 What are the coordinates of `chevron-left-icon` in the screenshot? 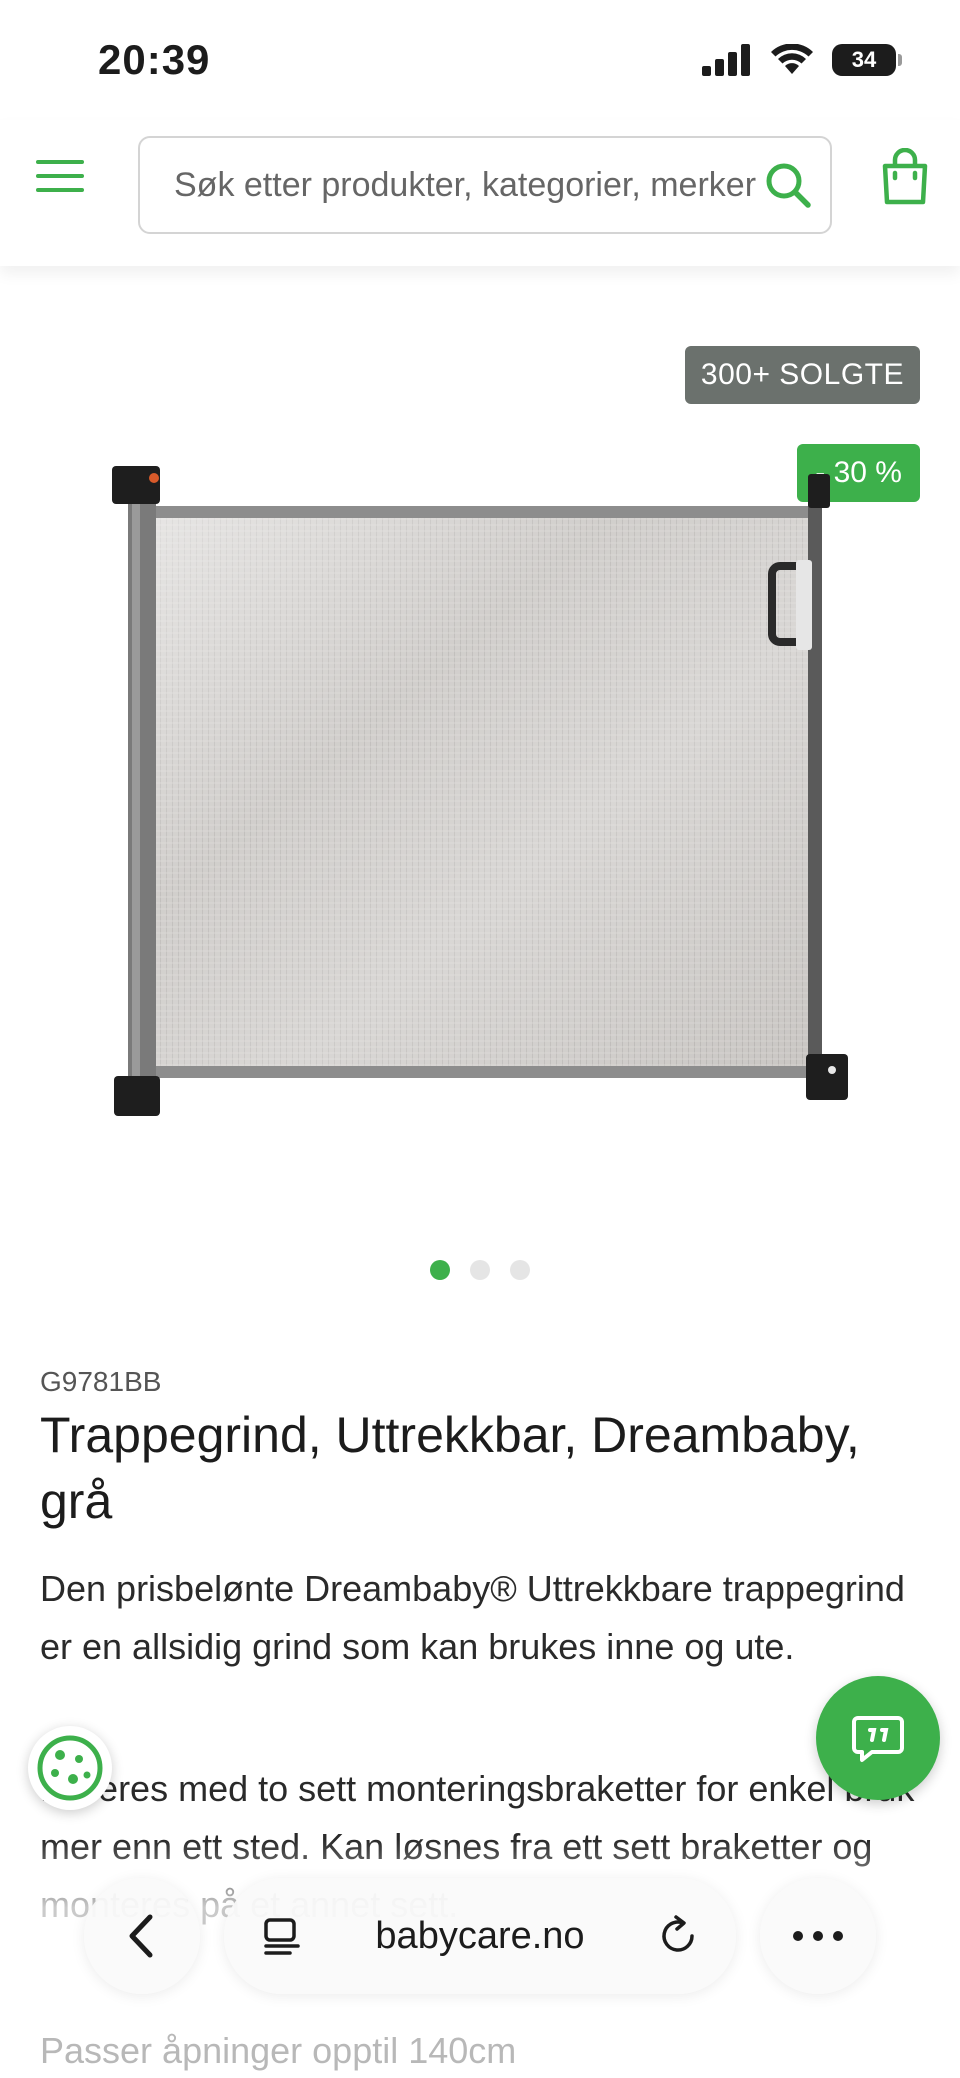 It's located at (141, 1936).